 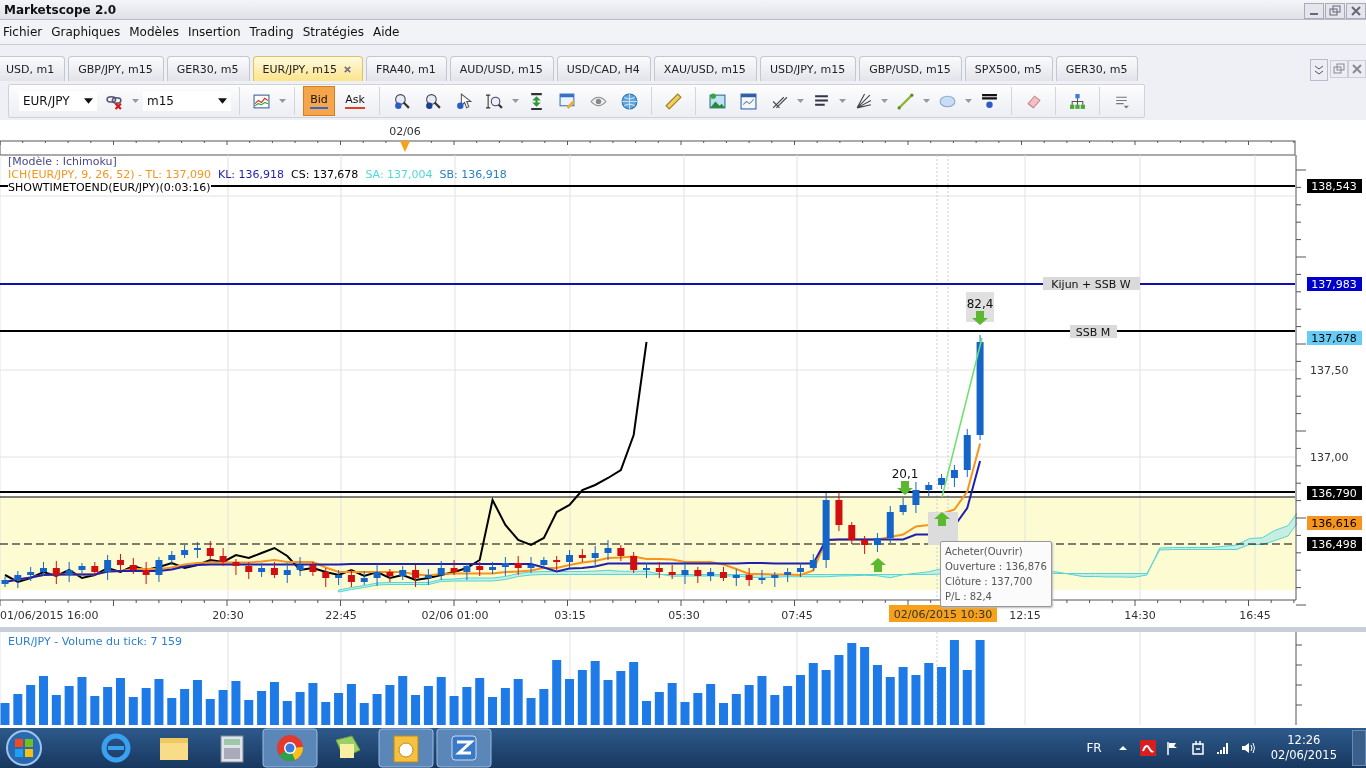 What do you see at coordinates (673, 101) in the screenshot?
I see `ruler-icon` at bounding box center [673, 101].